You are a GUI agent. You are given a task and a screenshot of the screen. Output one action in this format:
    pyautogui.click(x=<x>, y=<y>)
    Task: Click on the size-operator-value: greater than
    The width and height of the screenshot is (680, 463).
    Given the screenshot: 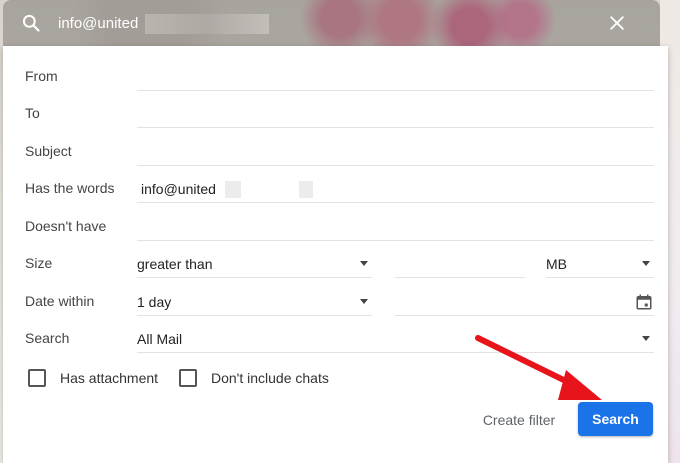 What is the action you would take?
    pyautogui.click(x=175, y=264)
    